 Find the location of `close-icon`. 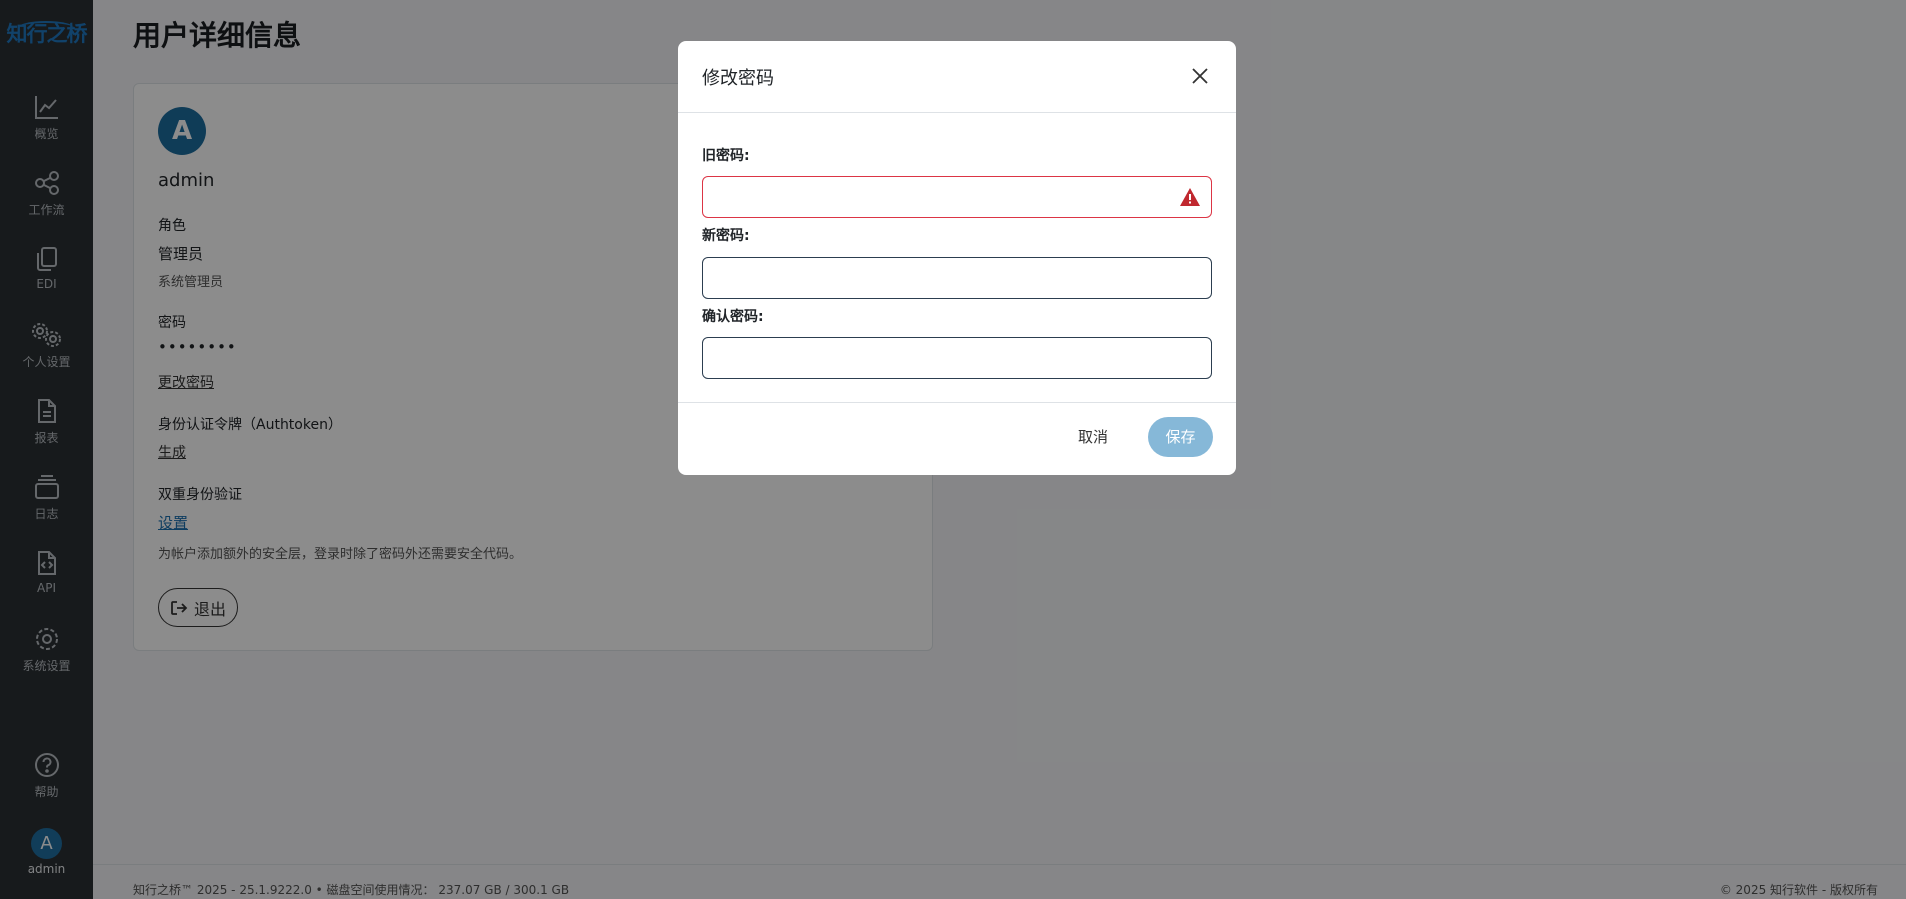

close-icon is located at coordinates (1200, 76).